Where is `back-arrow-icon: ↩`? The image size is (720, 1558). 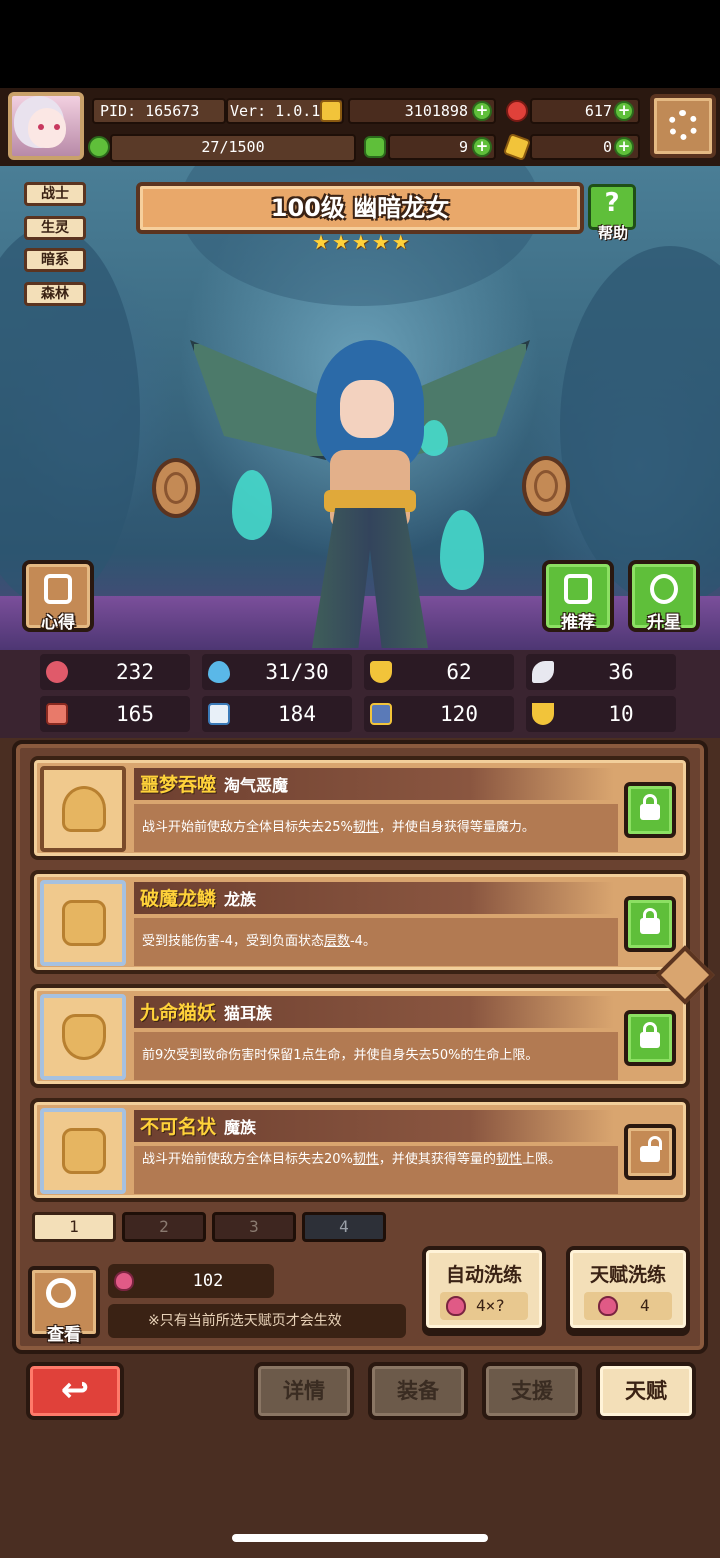
back-arrow-icon: ↩ is located at coordinates (75, 1390).